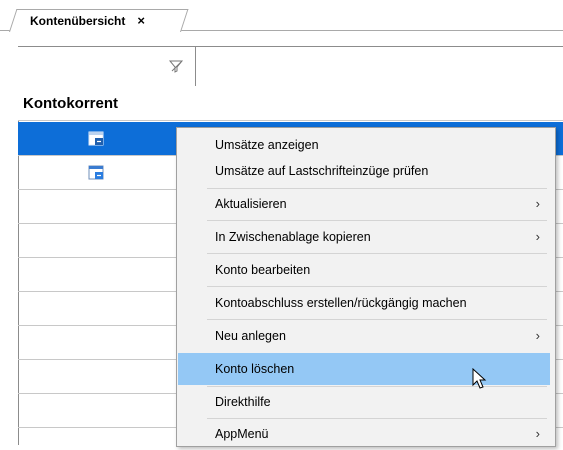  I want to click on tab-content: Kontenübersicht ×, so click(87, 21).